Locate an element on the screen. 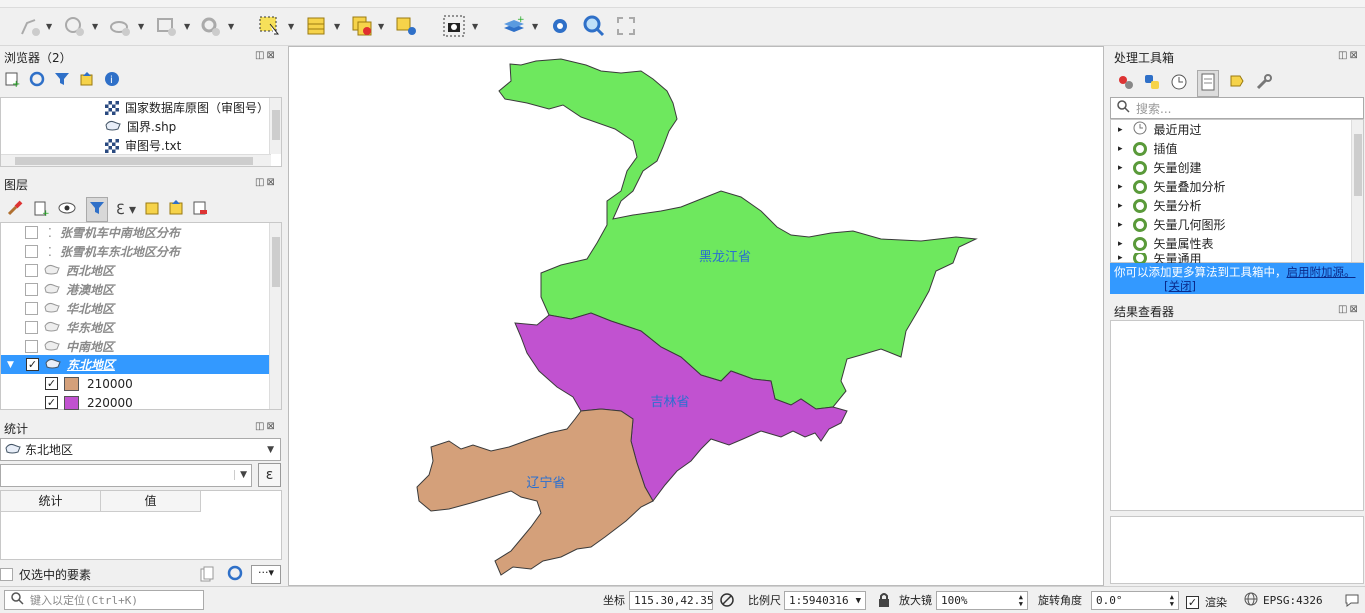  layer-item: ⁚ 张雪机车中南地区分布 is located at coordinates (102, 232).